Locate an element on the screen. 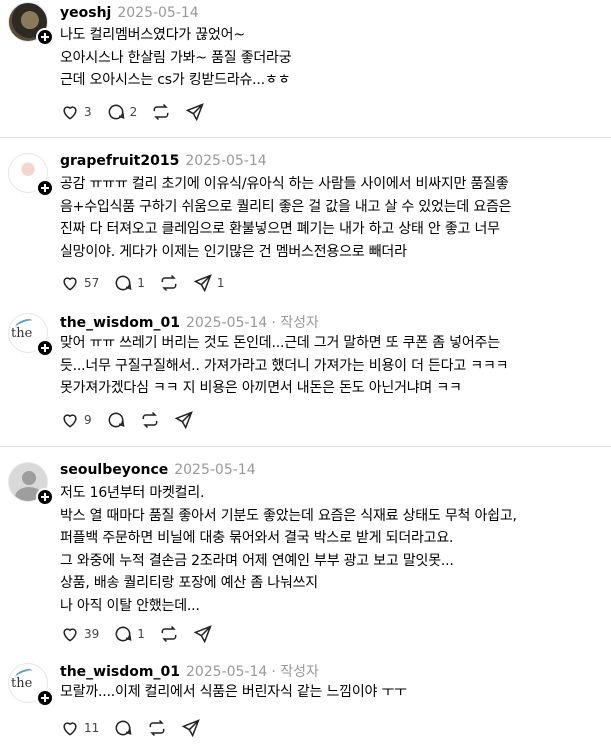  like-button: 3 is located at coordinates (76, 112).